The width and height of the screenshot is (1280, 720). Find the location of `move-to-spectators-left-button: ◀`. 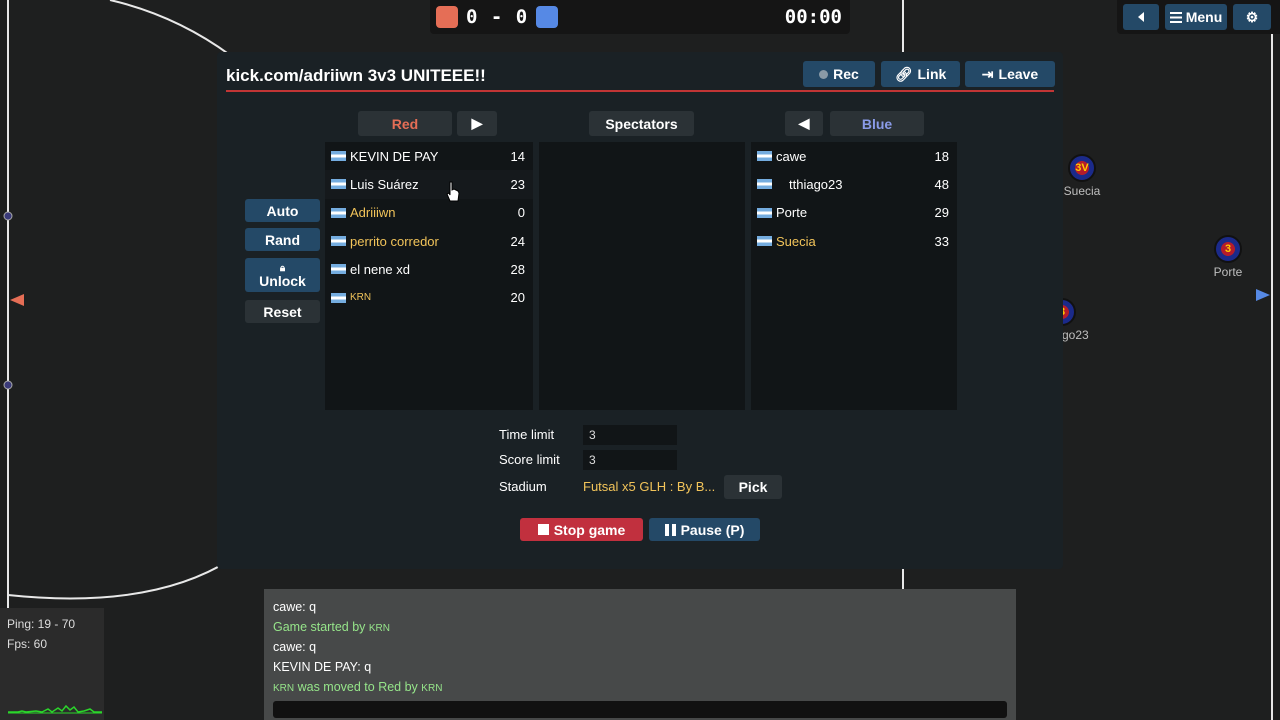

move-to-spectators-left-button: ◀ is located at coordinates (804, 123).